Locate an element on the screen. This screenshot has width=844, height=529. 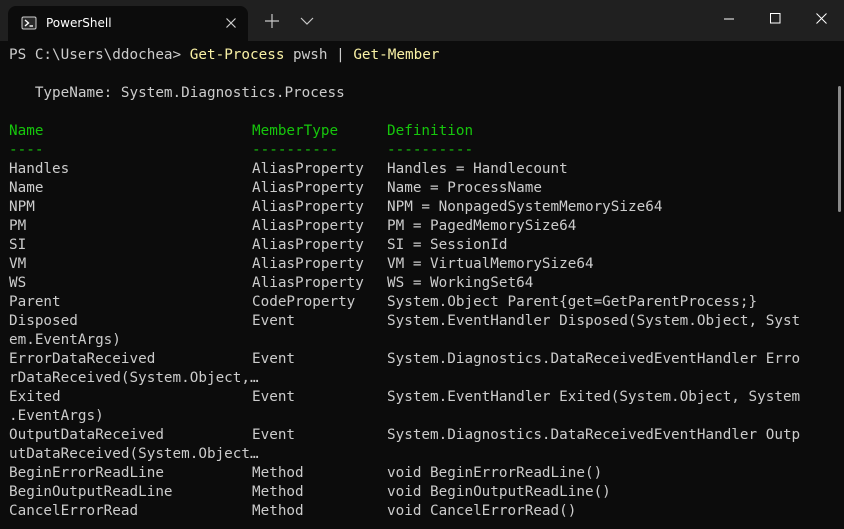
tab-title: PowerShell is located at coordinates (79, 23).